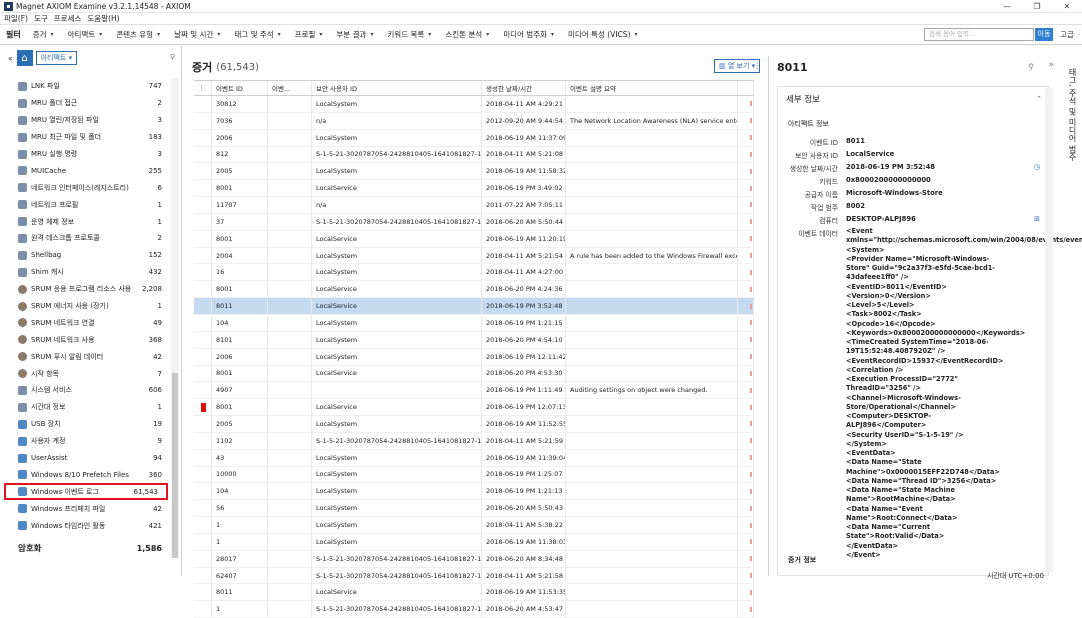  Describe the element at coordinates (1067, 34) in the screenshot. I see `advanced-button: 고급` at that location.